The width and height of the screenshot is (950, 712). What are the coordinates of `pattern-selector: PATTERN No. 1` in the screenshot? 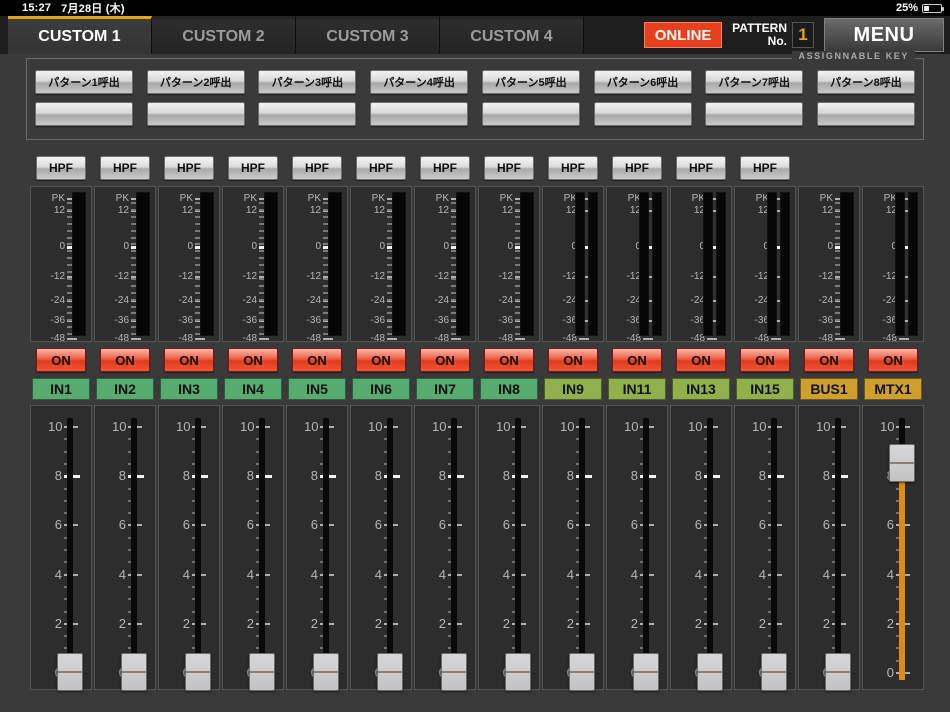 It's located at (773, 35).